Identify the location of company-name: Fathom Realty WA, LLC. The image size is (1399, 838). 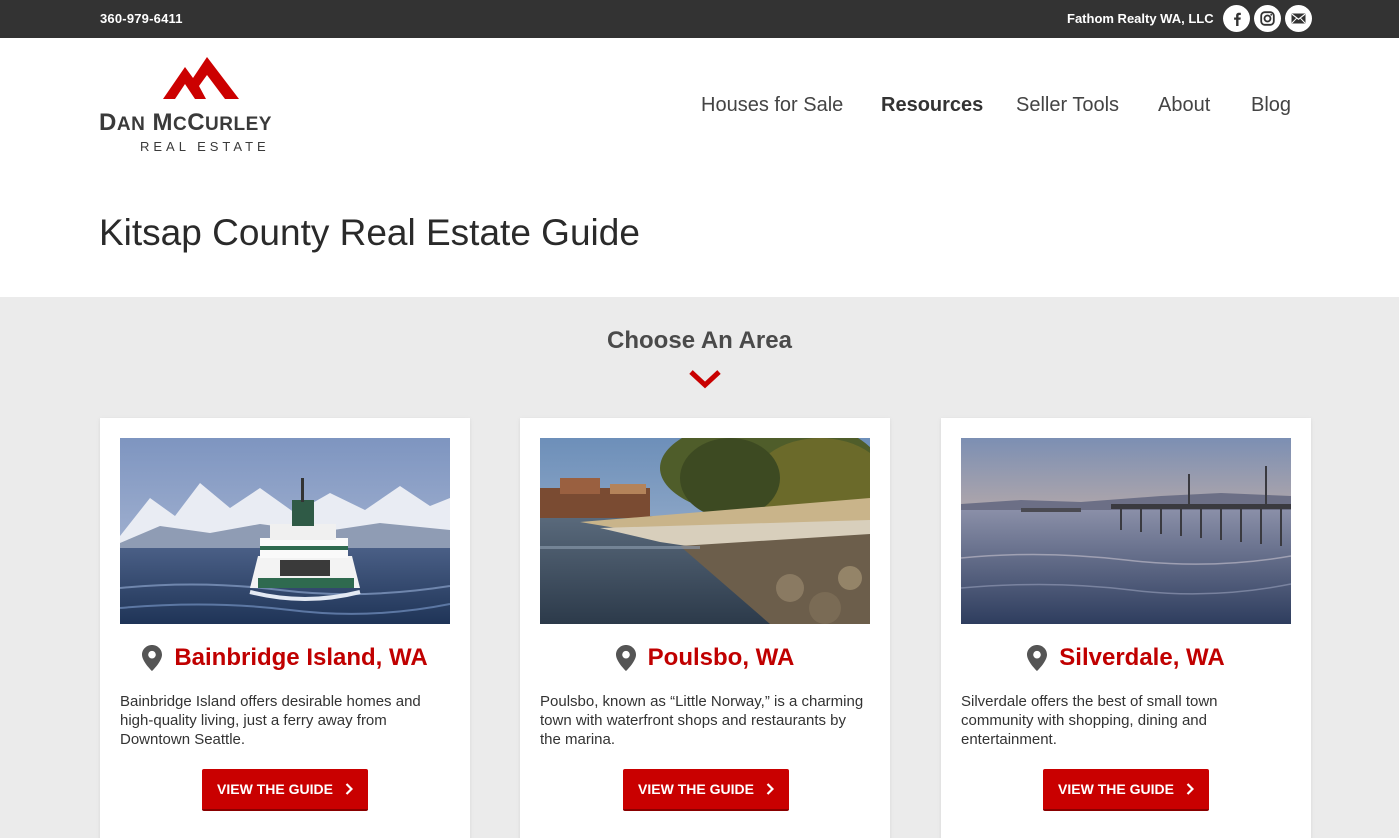
(1140, 18).